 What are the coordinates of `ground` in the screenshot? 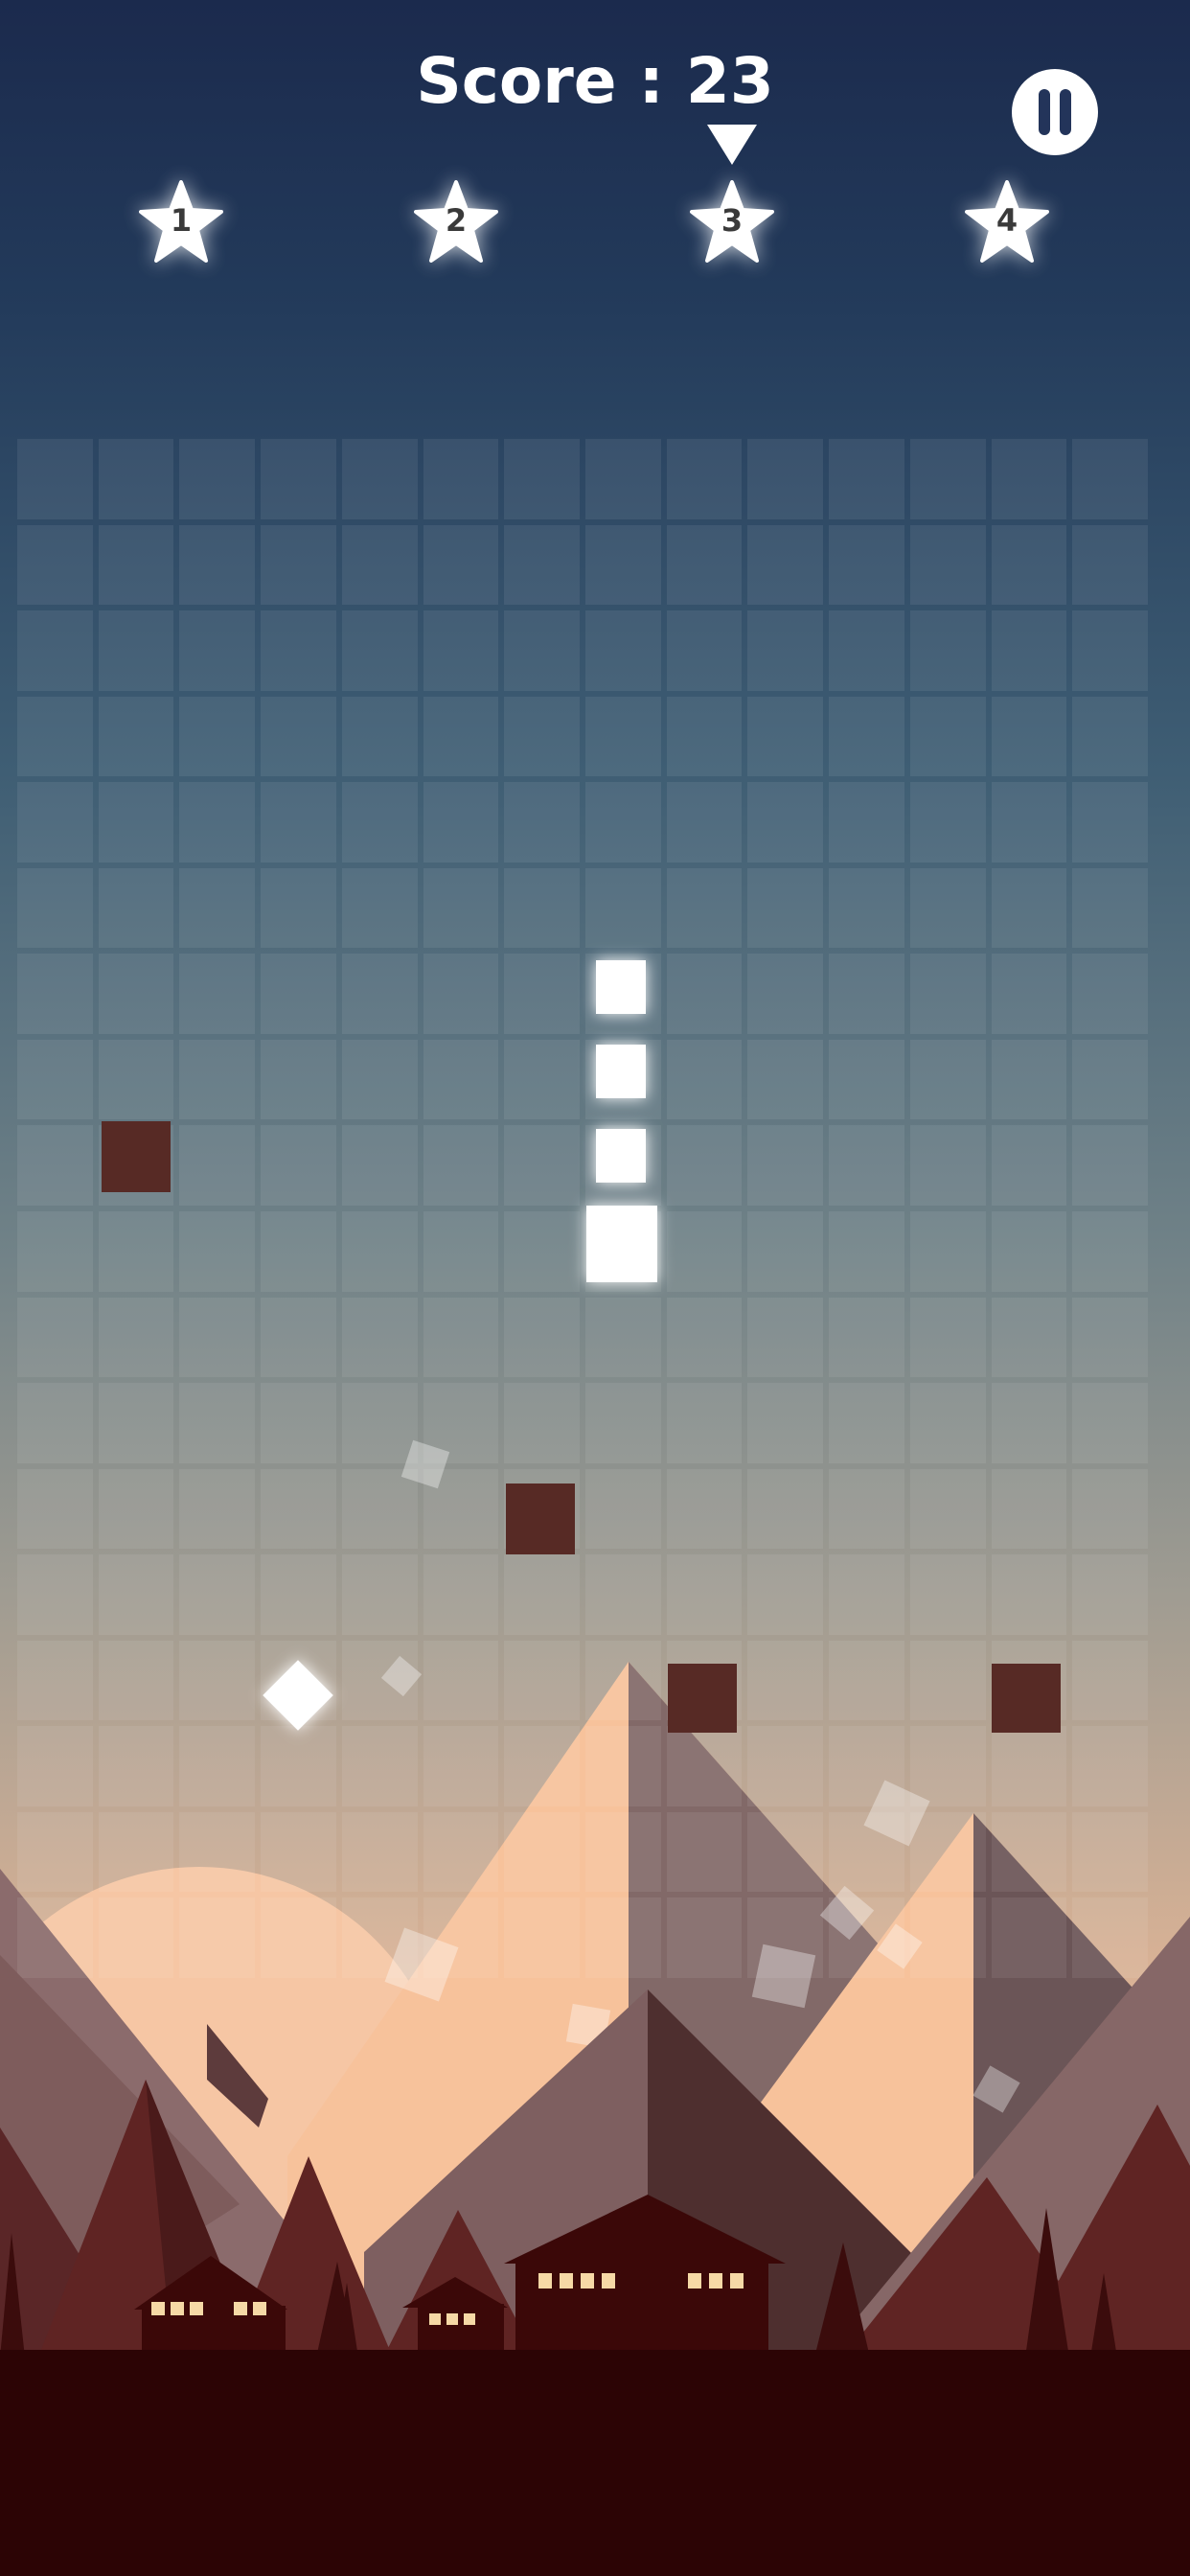 It's located at (595, 2463).